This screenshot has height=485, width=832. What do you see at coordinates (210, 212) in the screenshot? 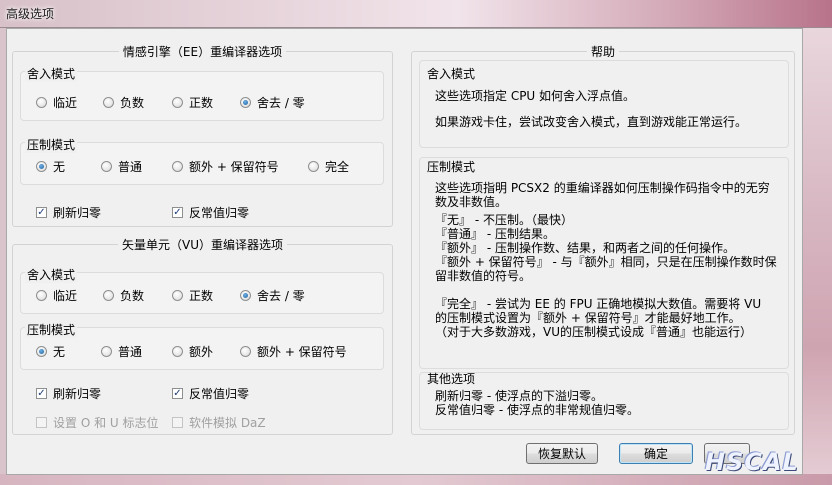
I see `ee-denormals-to-zero-checkbox: ✓ 反常值归零` at bounding box center [210, 212].